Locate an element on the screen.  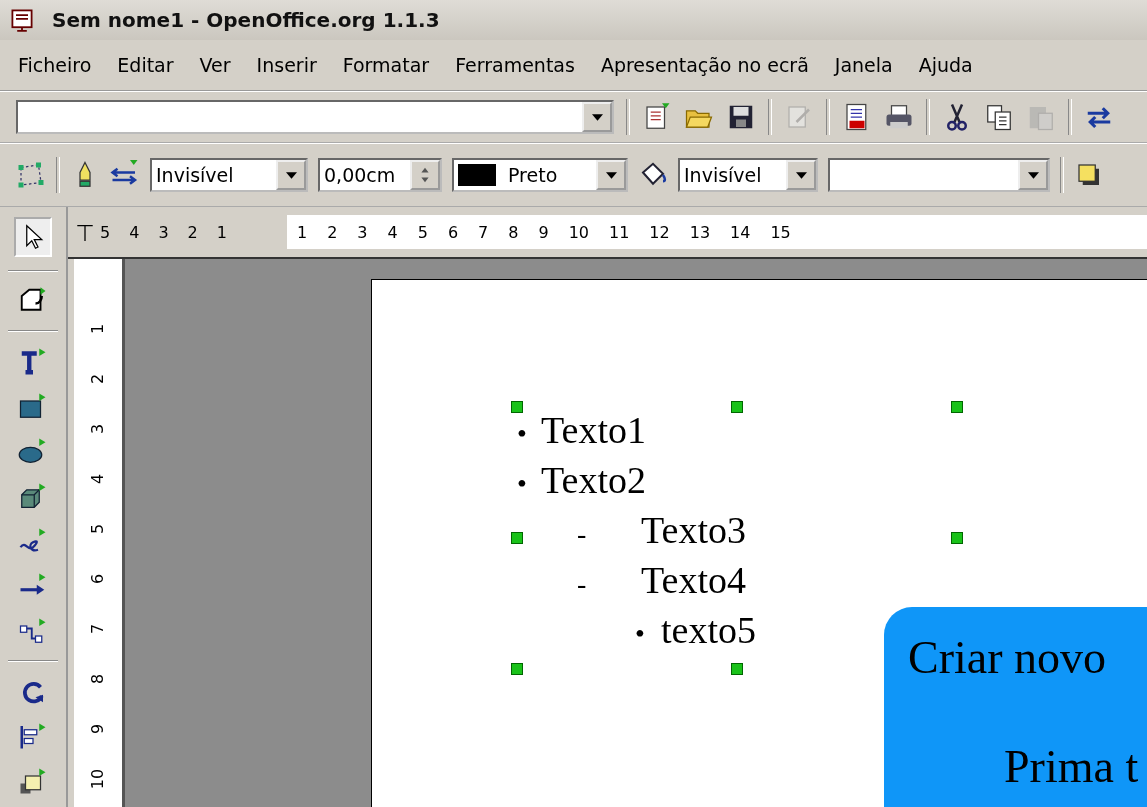
outline-text: Texto1 is located at coordinates (593, 430).